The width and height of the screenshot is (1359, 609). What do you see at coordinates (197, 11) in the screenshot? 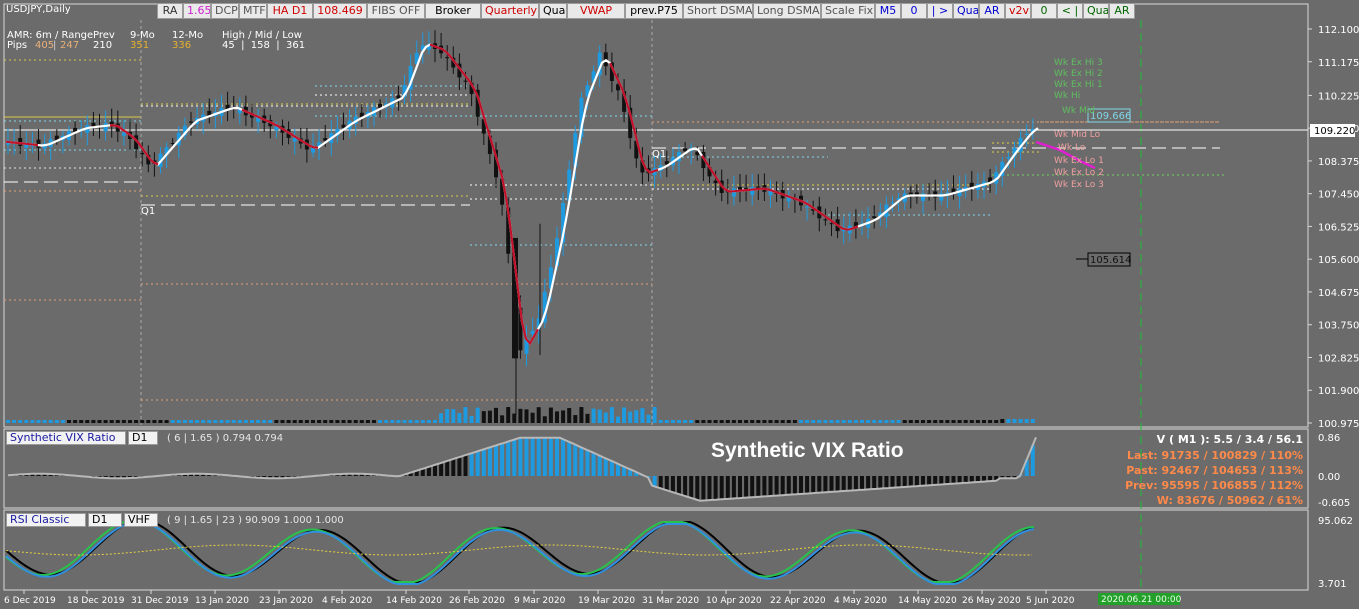
I see `toolbar-button: 1.65` at bounding box center [197, 11].